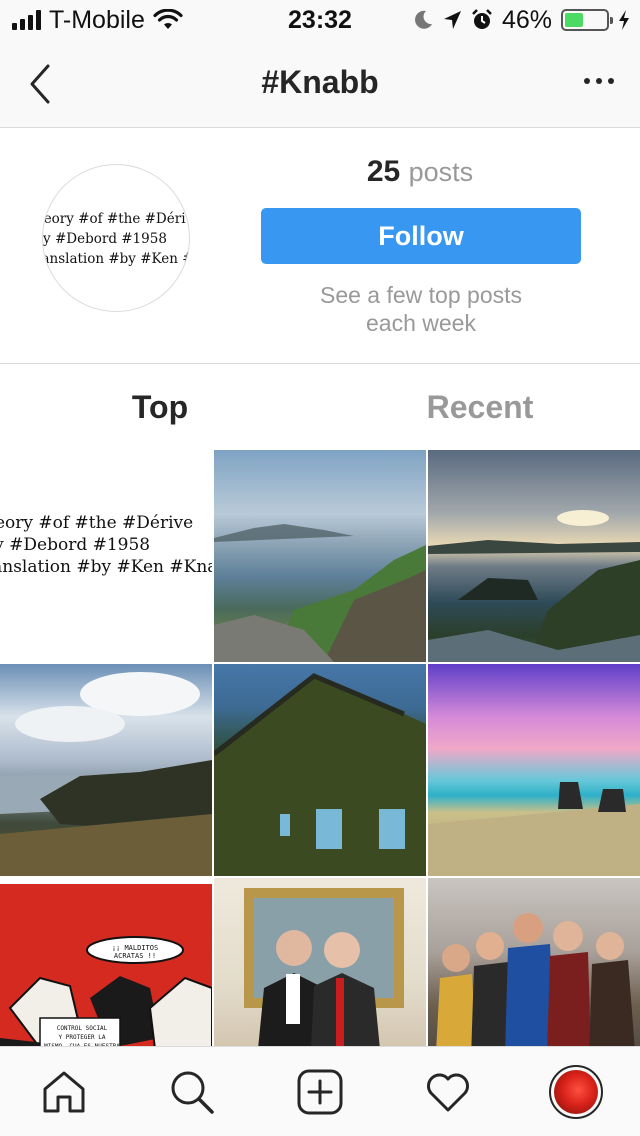 The image size is (640, 1136). I want to click on post-count: 25 posts, so click(420, 172).